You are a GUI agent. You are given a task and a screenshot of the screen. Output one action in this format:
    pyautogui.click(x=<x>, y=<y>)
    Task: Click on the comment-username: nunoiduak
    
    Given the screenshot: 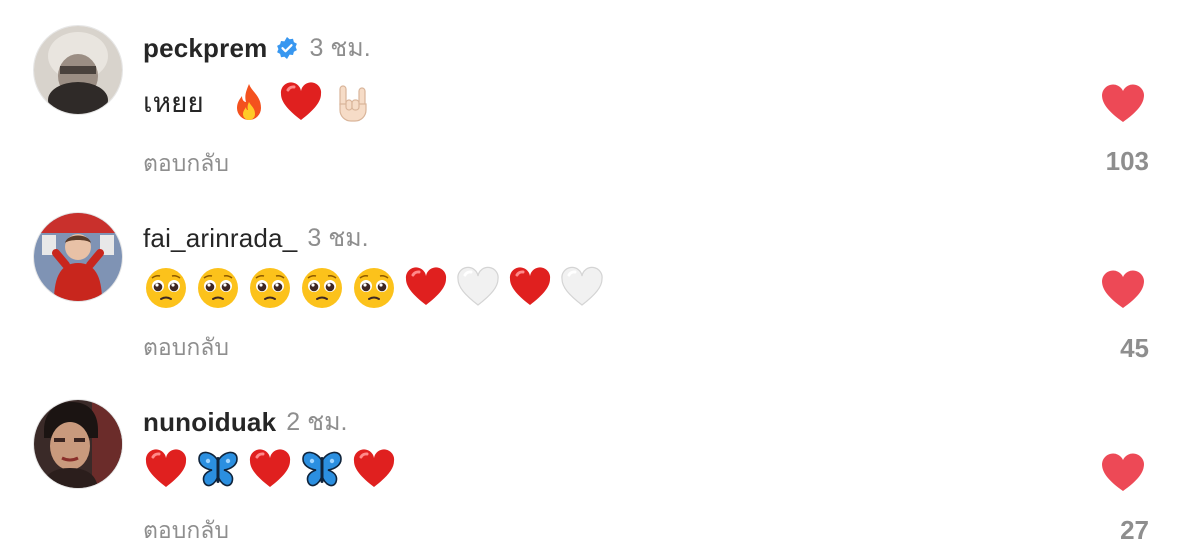 What is the action you would take?
    pyautogui.click(x=209, y=422)
    